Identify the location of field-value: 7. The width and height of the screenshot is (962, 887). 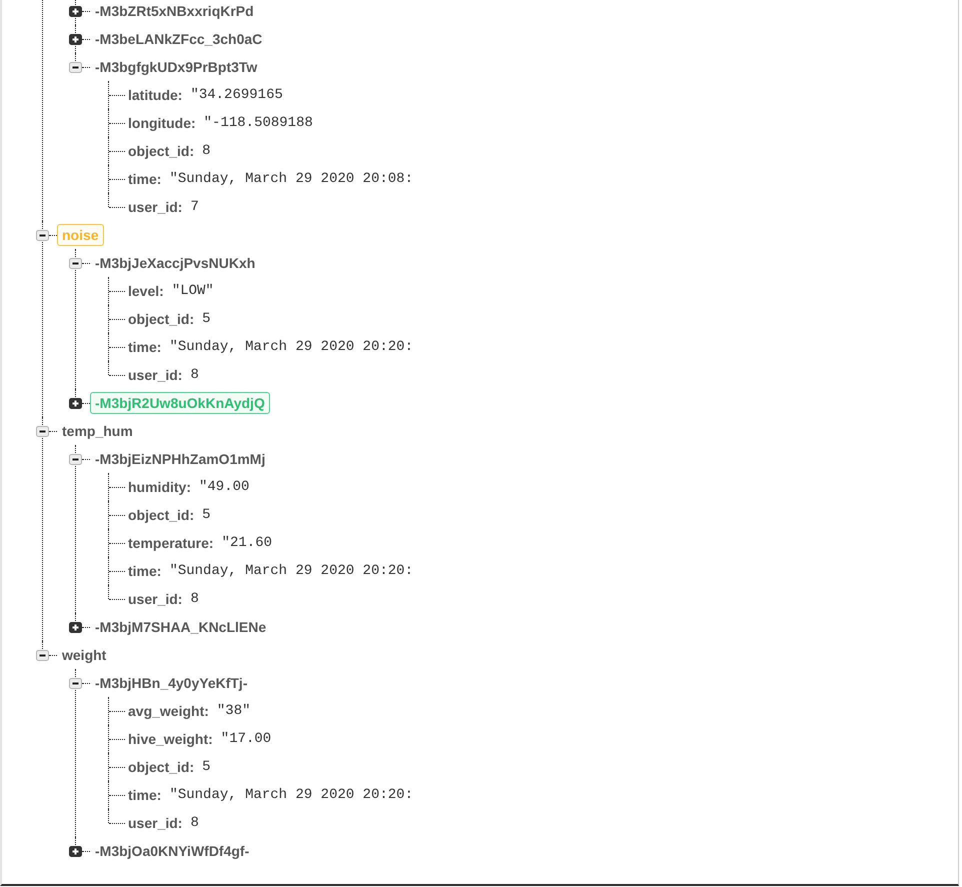
(194, 207).